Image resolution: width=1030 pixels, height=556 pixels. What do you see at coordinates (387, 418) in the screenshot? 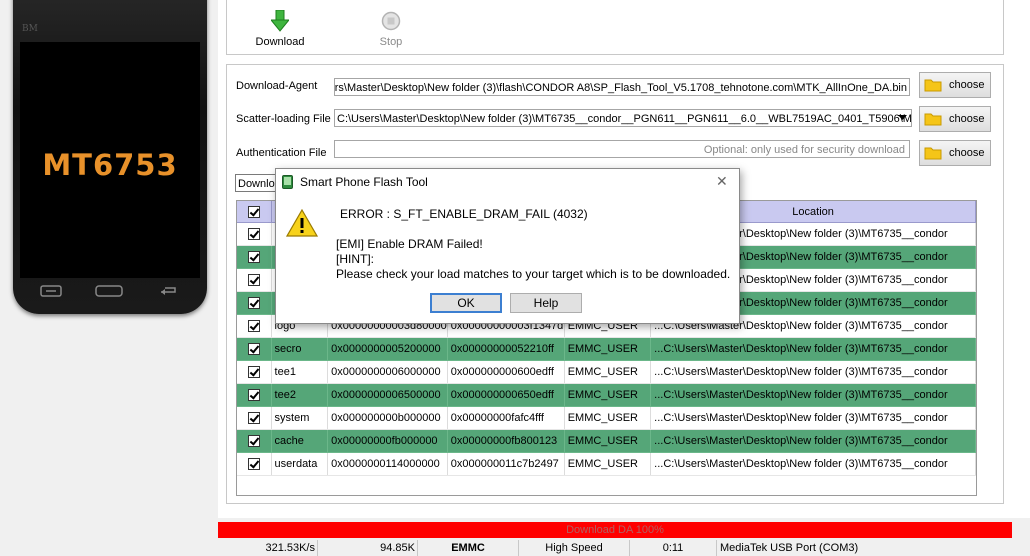
I see `begin-address-cell: 0x000000000b000000` at bounding box center [387, 418].